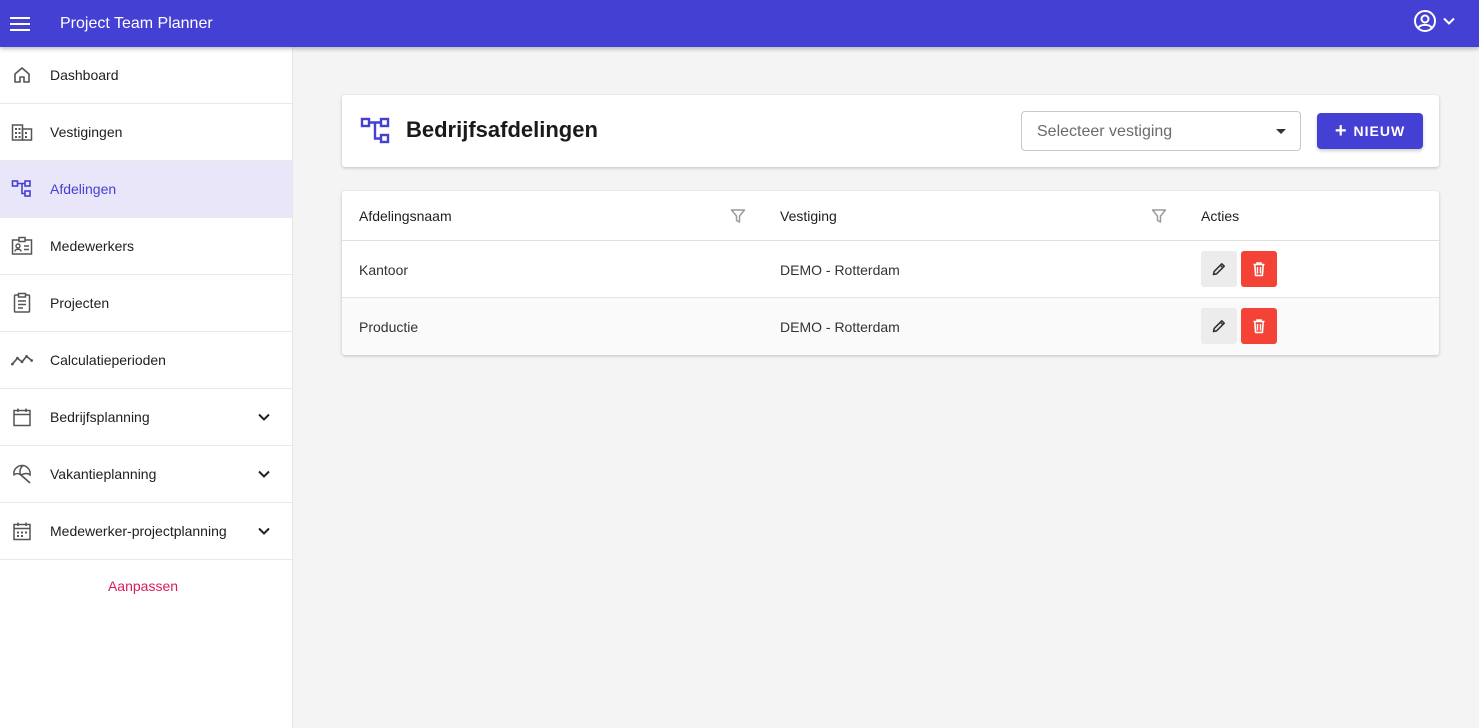  Describe the element at coordinates (1379, 131) in the screenshot. I see `new-button-label: NIEUW` at that location.